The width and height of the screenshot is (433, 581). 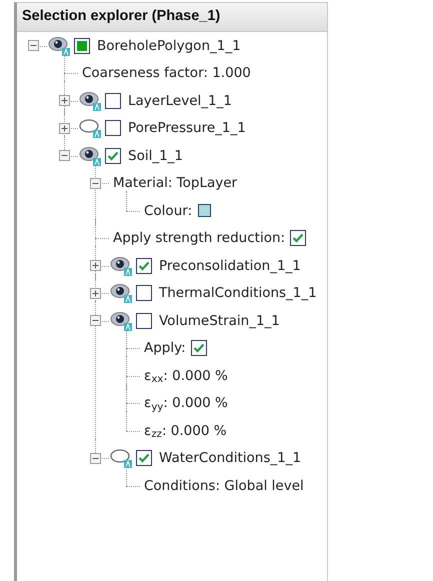 What do you see at coordinates (186, 376) in the screenshot?
I see `property-text: ε$_{xx}$: 0.000 %` at bounding box center [186, 376].